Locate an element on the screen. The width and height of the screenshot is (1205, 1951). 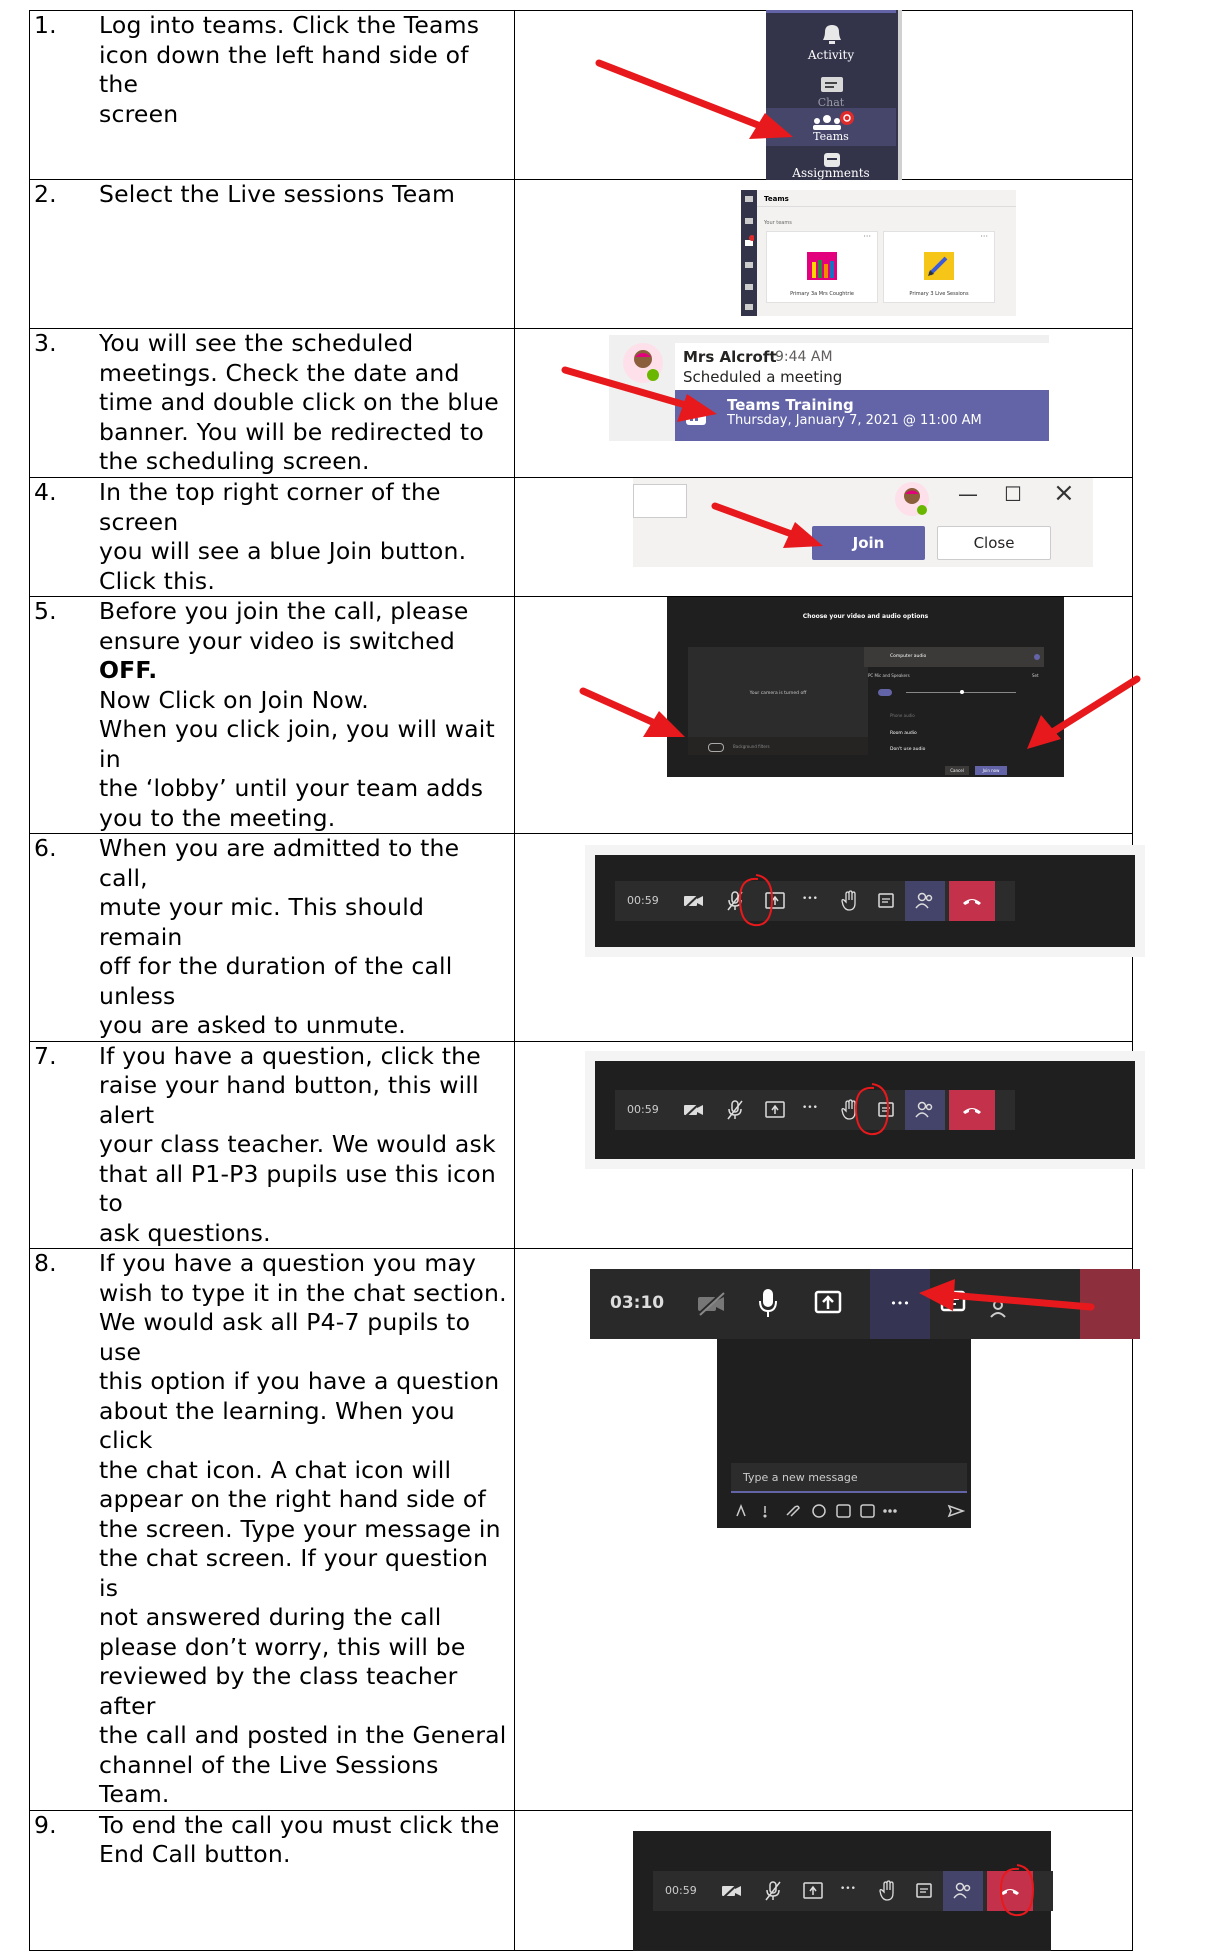
step-line: the chat screen. If your question is is located at coordinates (294, 1573).